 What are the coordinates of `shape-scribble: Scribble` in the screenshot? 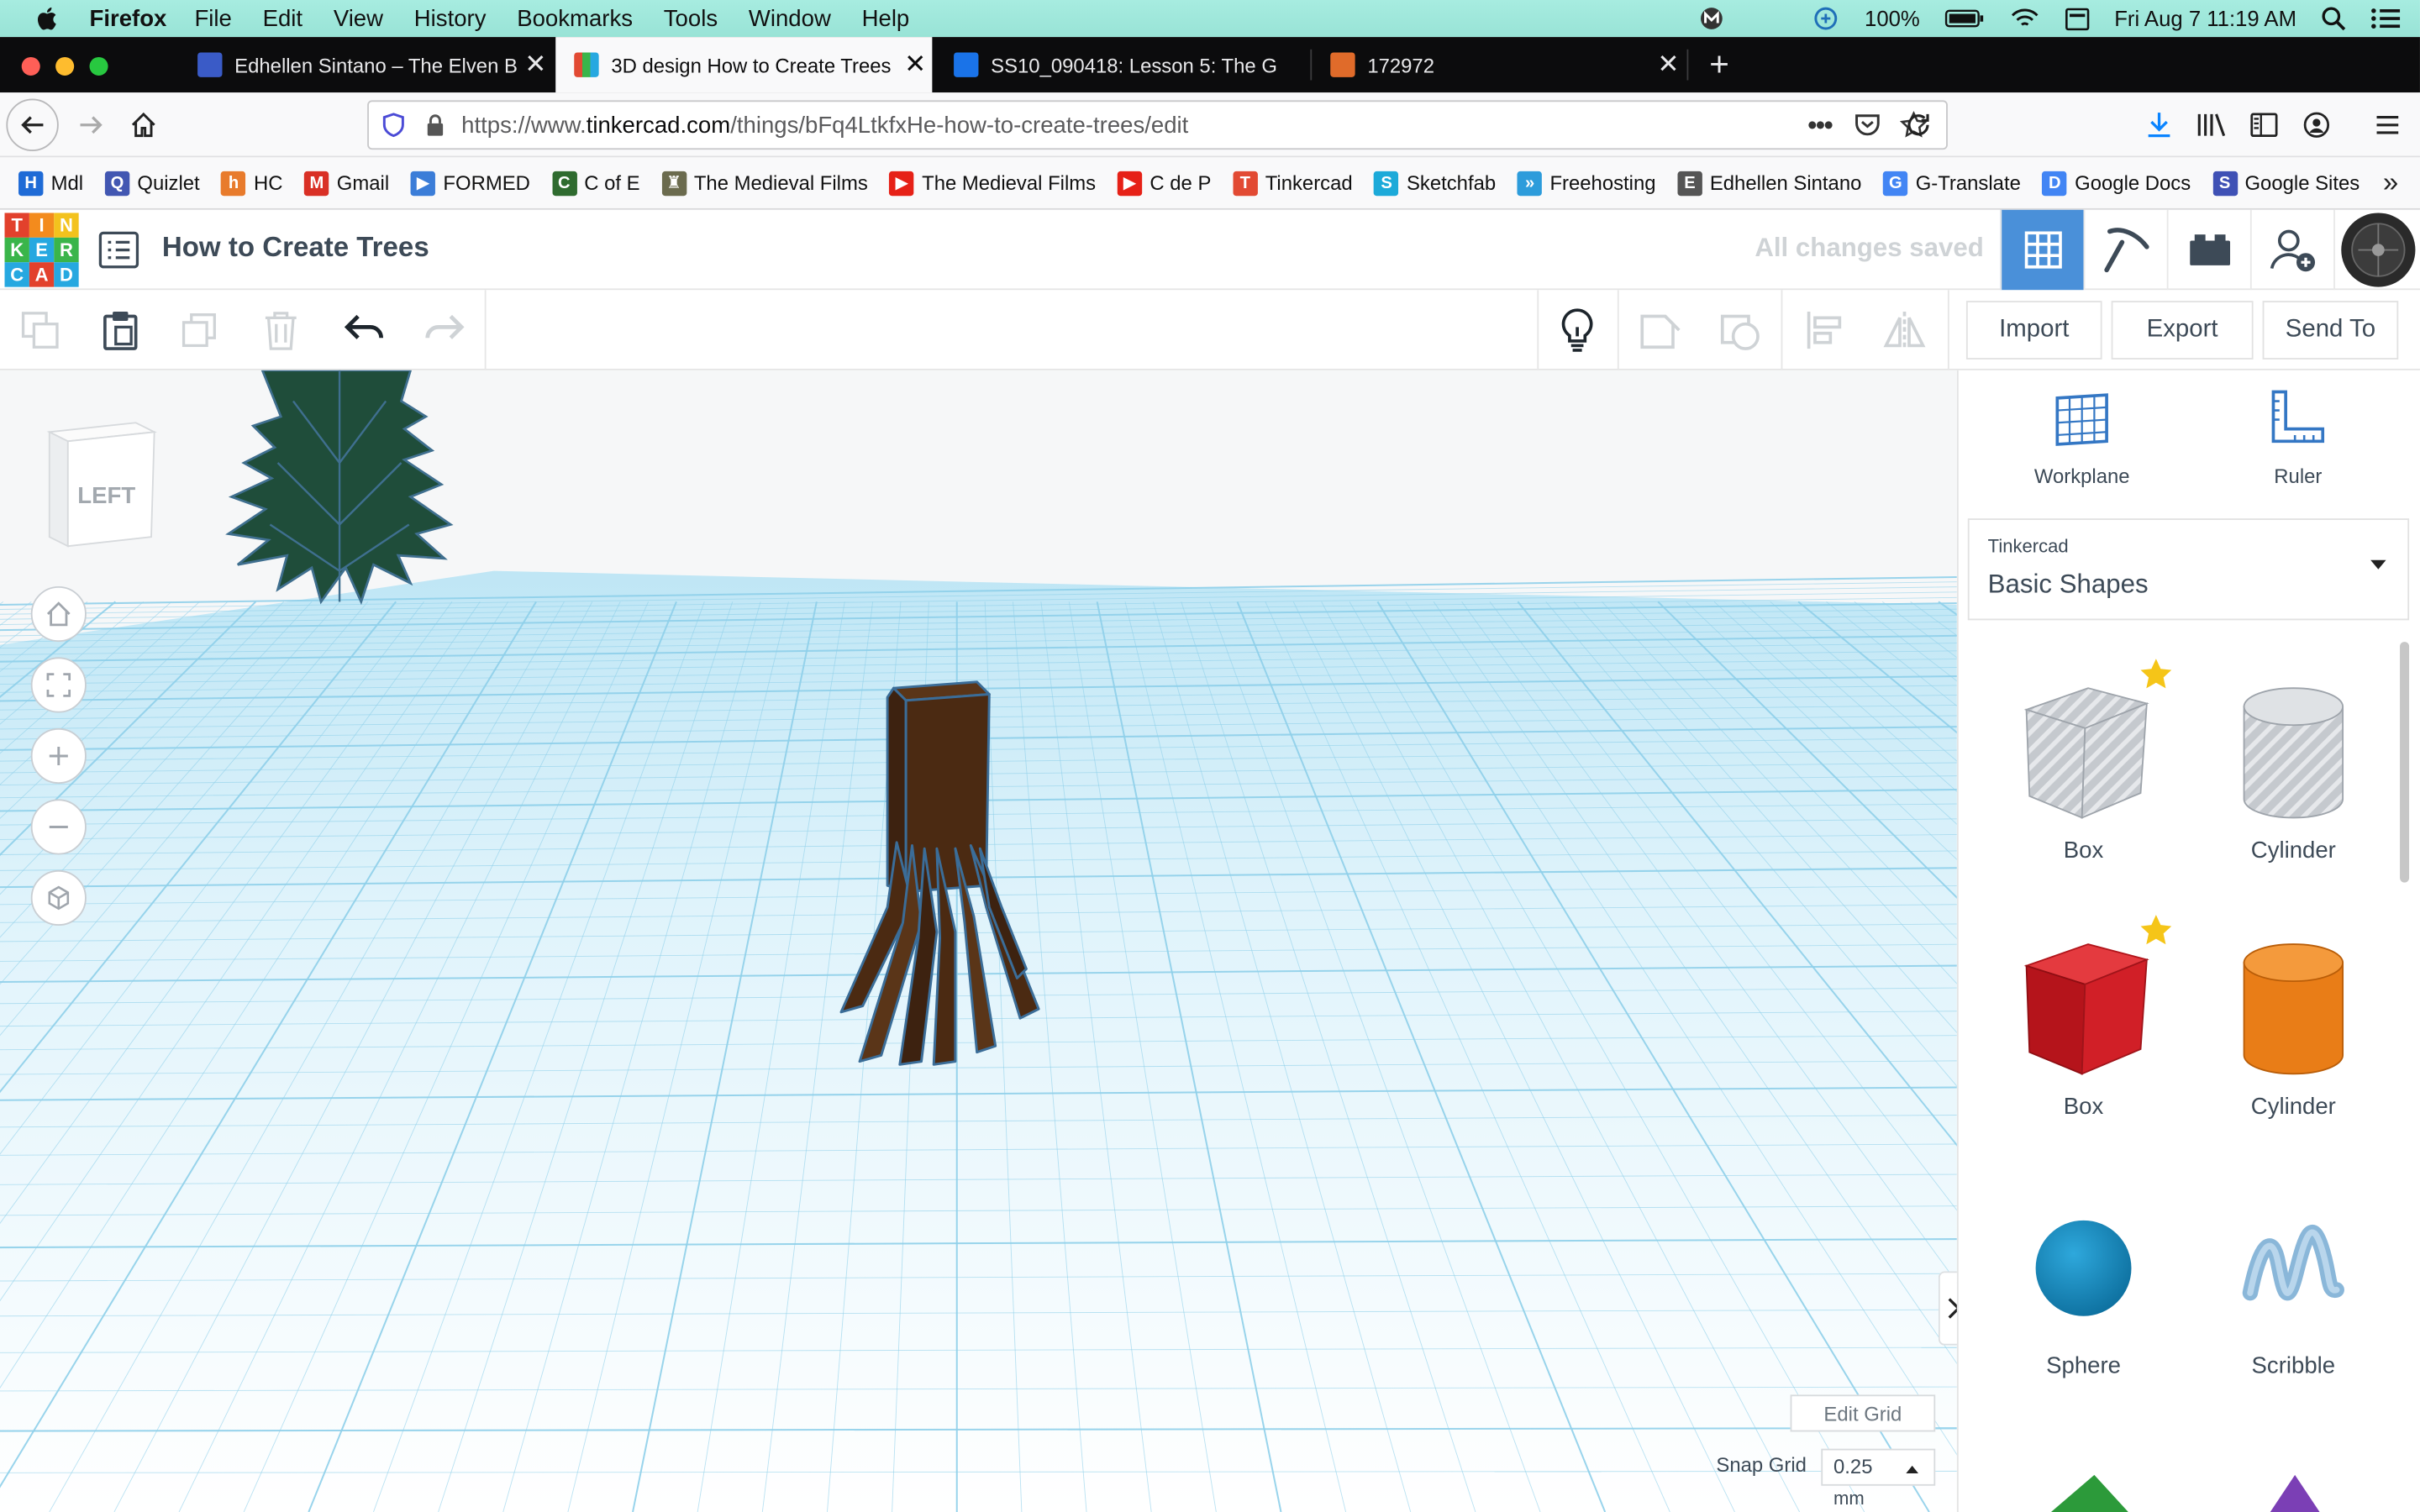 It's located at (2293, 1289).